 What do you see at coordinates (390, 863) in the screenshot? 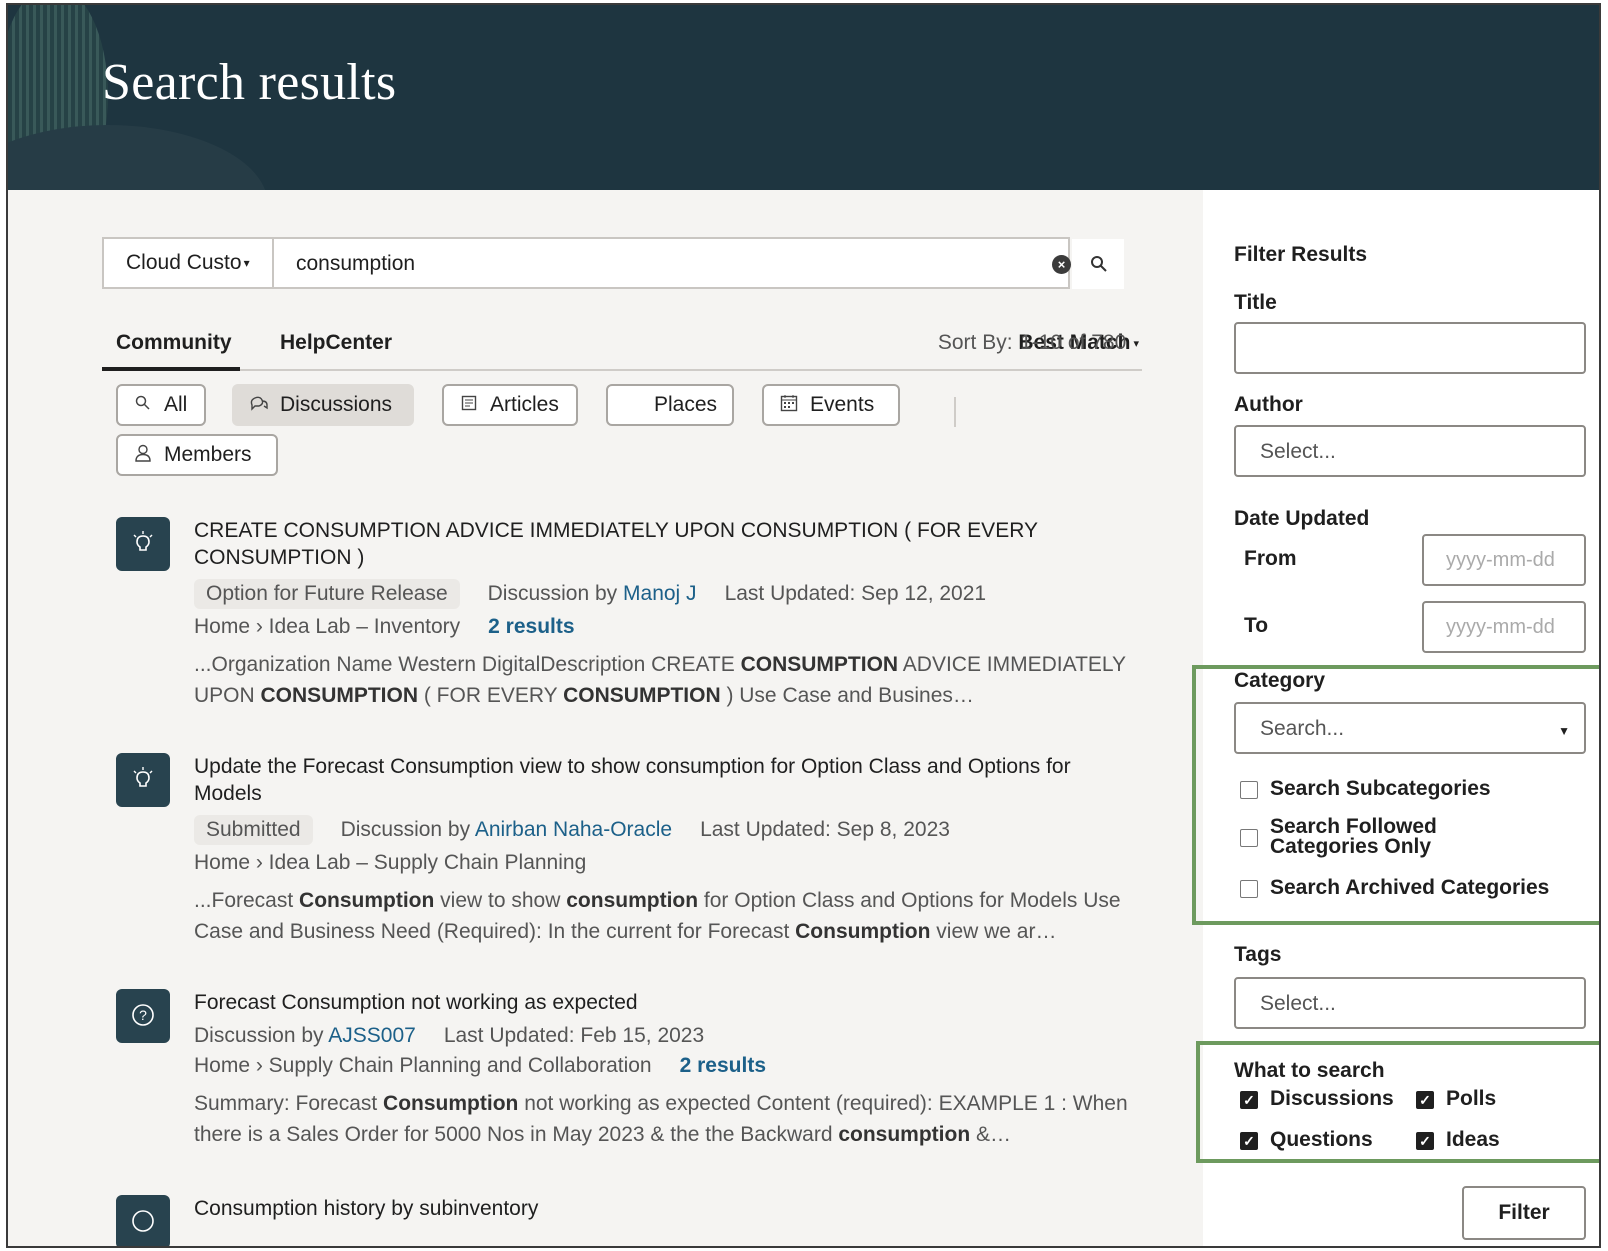
I see `breadcrumb: Home › Idea Lab – Supply Chain Planning` at bounding box center [390, 863].